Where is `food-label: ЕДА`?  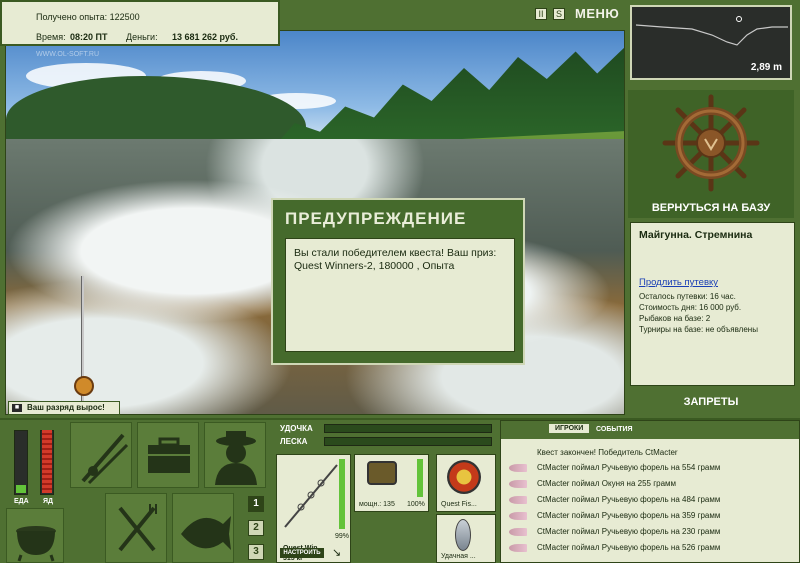
food-label: ЕДА is located at coordinates (21, 501).